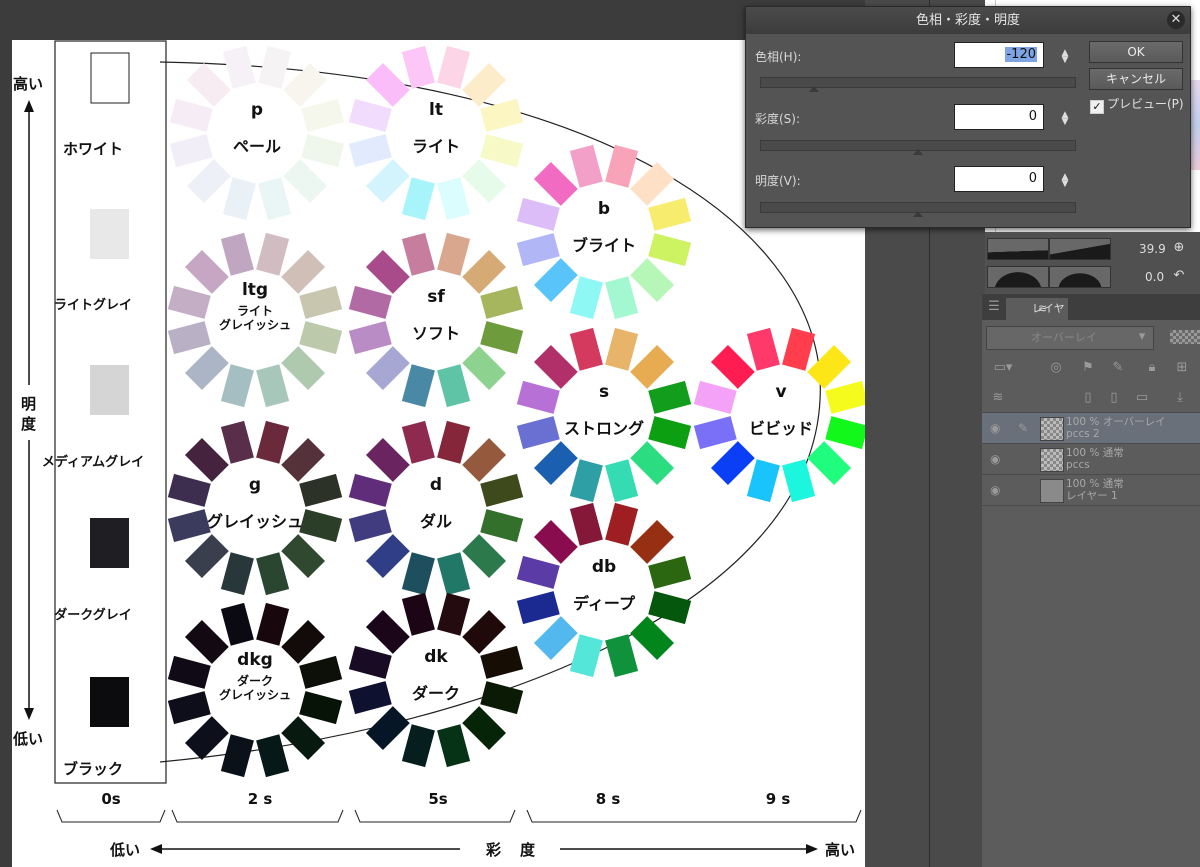 The image size is (1200, 867). What do you see at coordinates (1070, 338) in the screenshot?
I see `blend-mode-select: オーバーレイ` at bounding box center [1070, 338].